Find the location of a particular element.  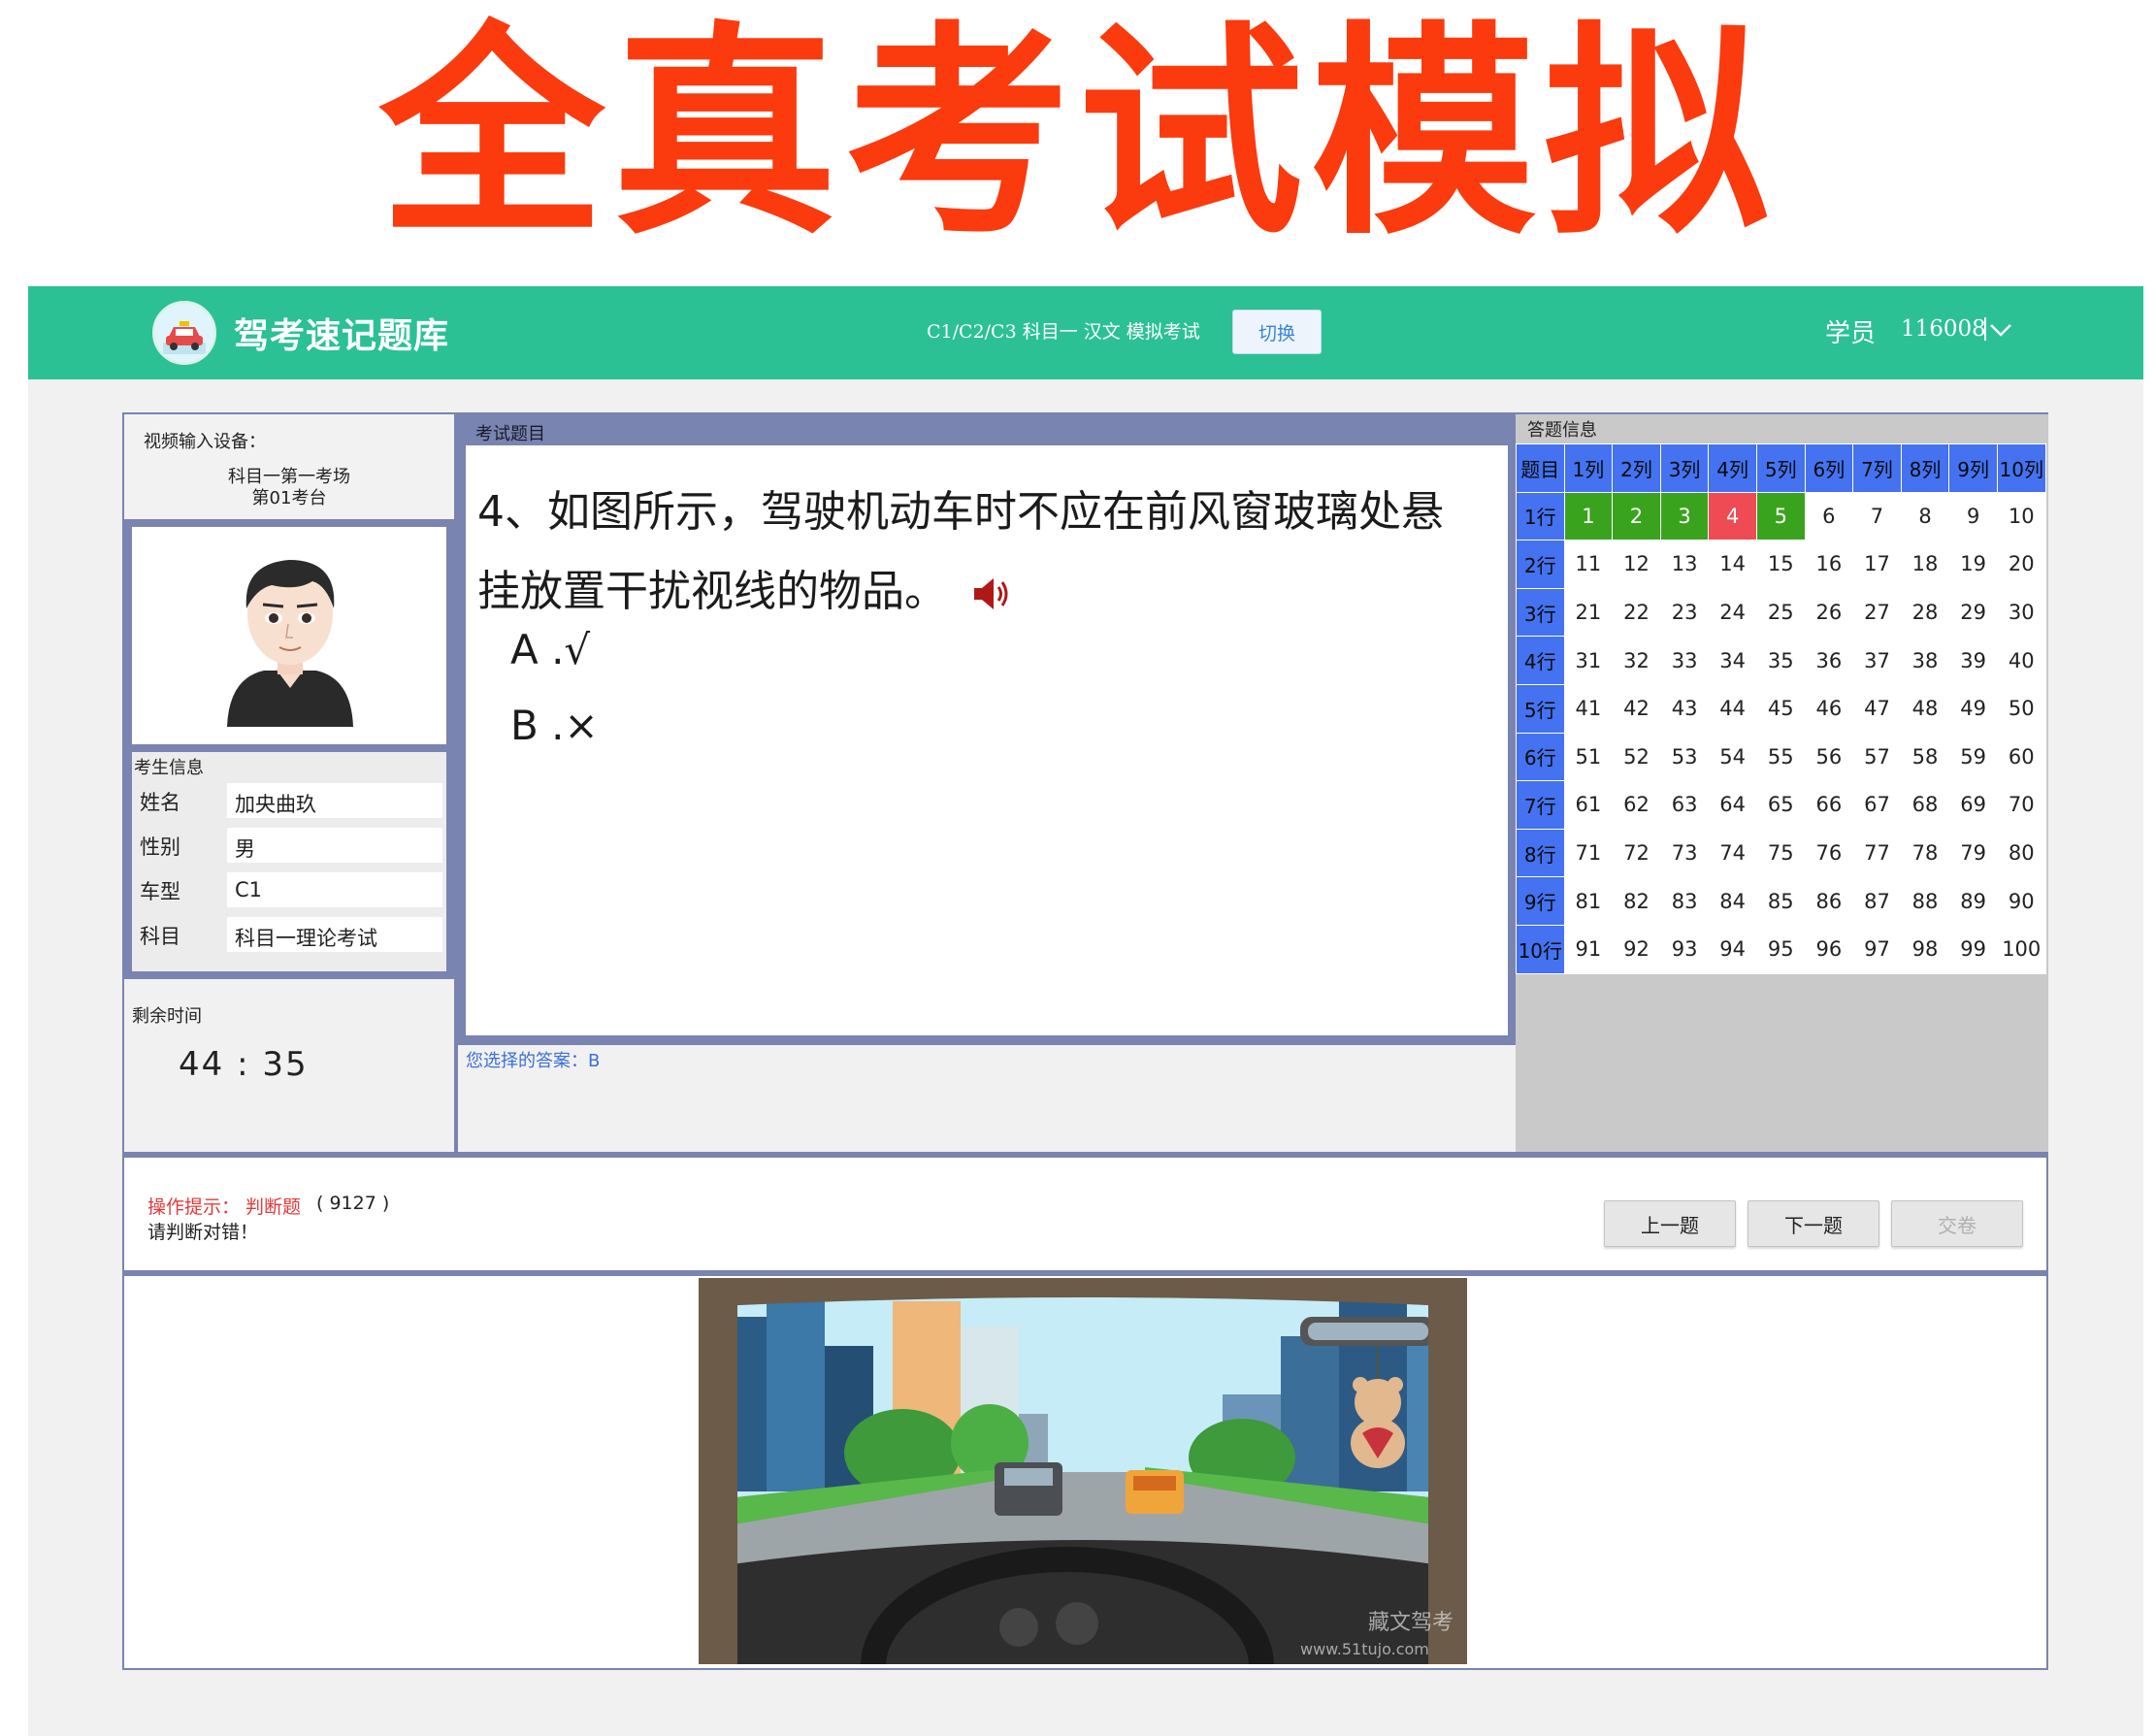

grid-question-cell: 73 is located at coordinates (1684, 853).